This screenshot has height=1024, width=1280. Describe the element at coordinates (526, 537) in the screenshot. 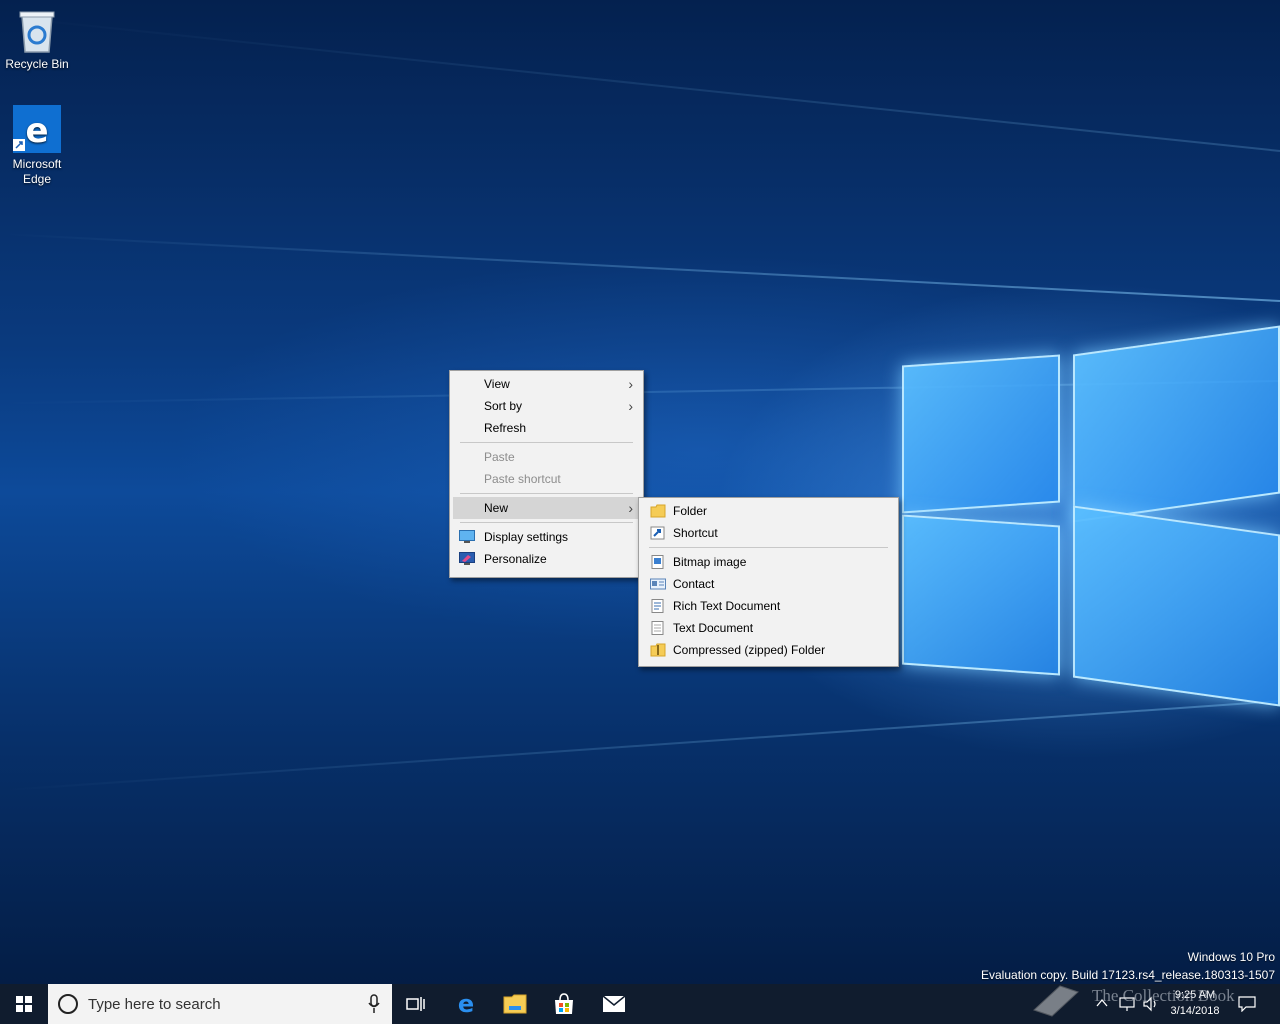

I see `menu-item-label: Display settings` at that location.